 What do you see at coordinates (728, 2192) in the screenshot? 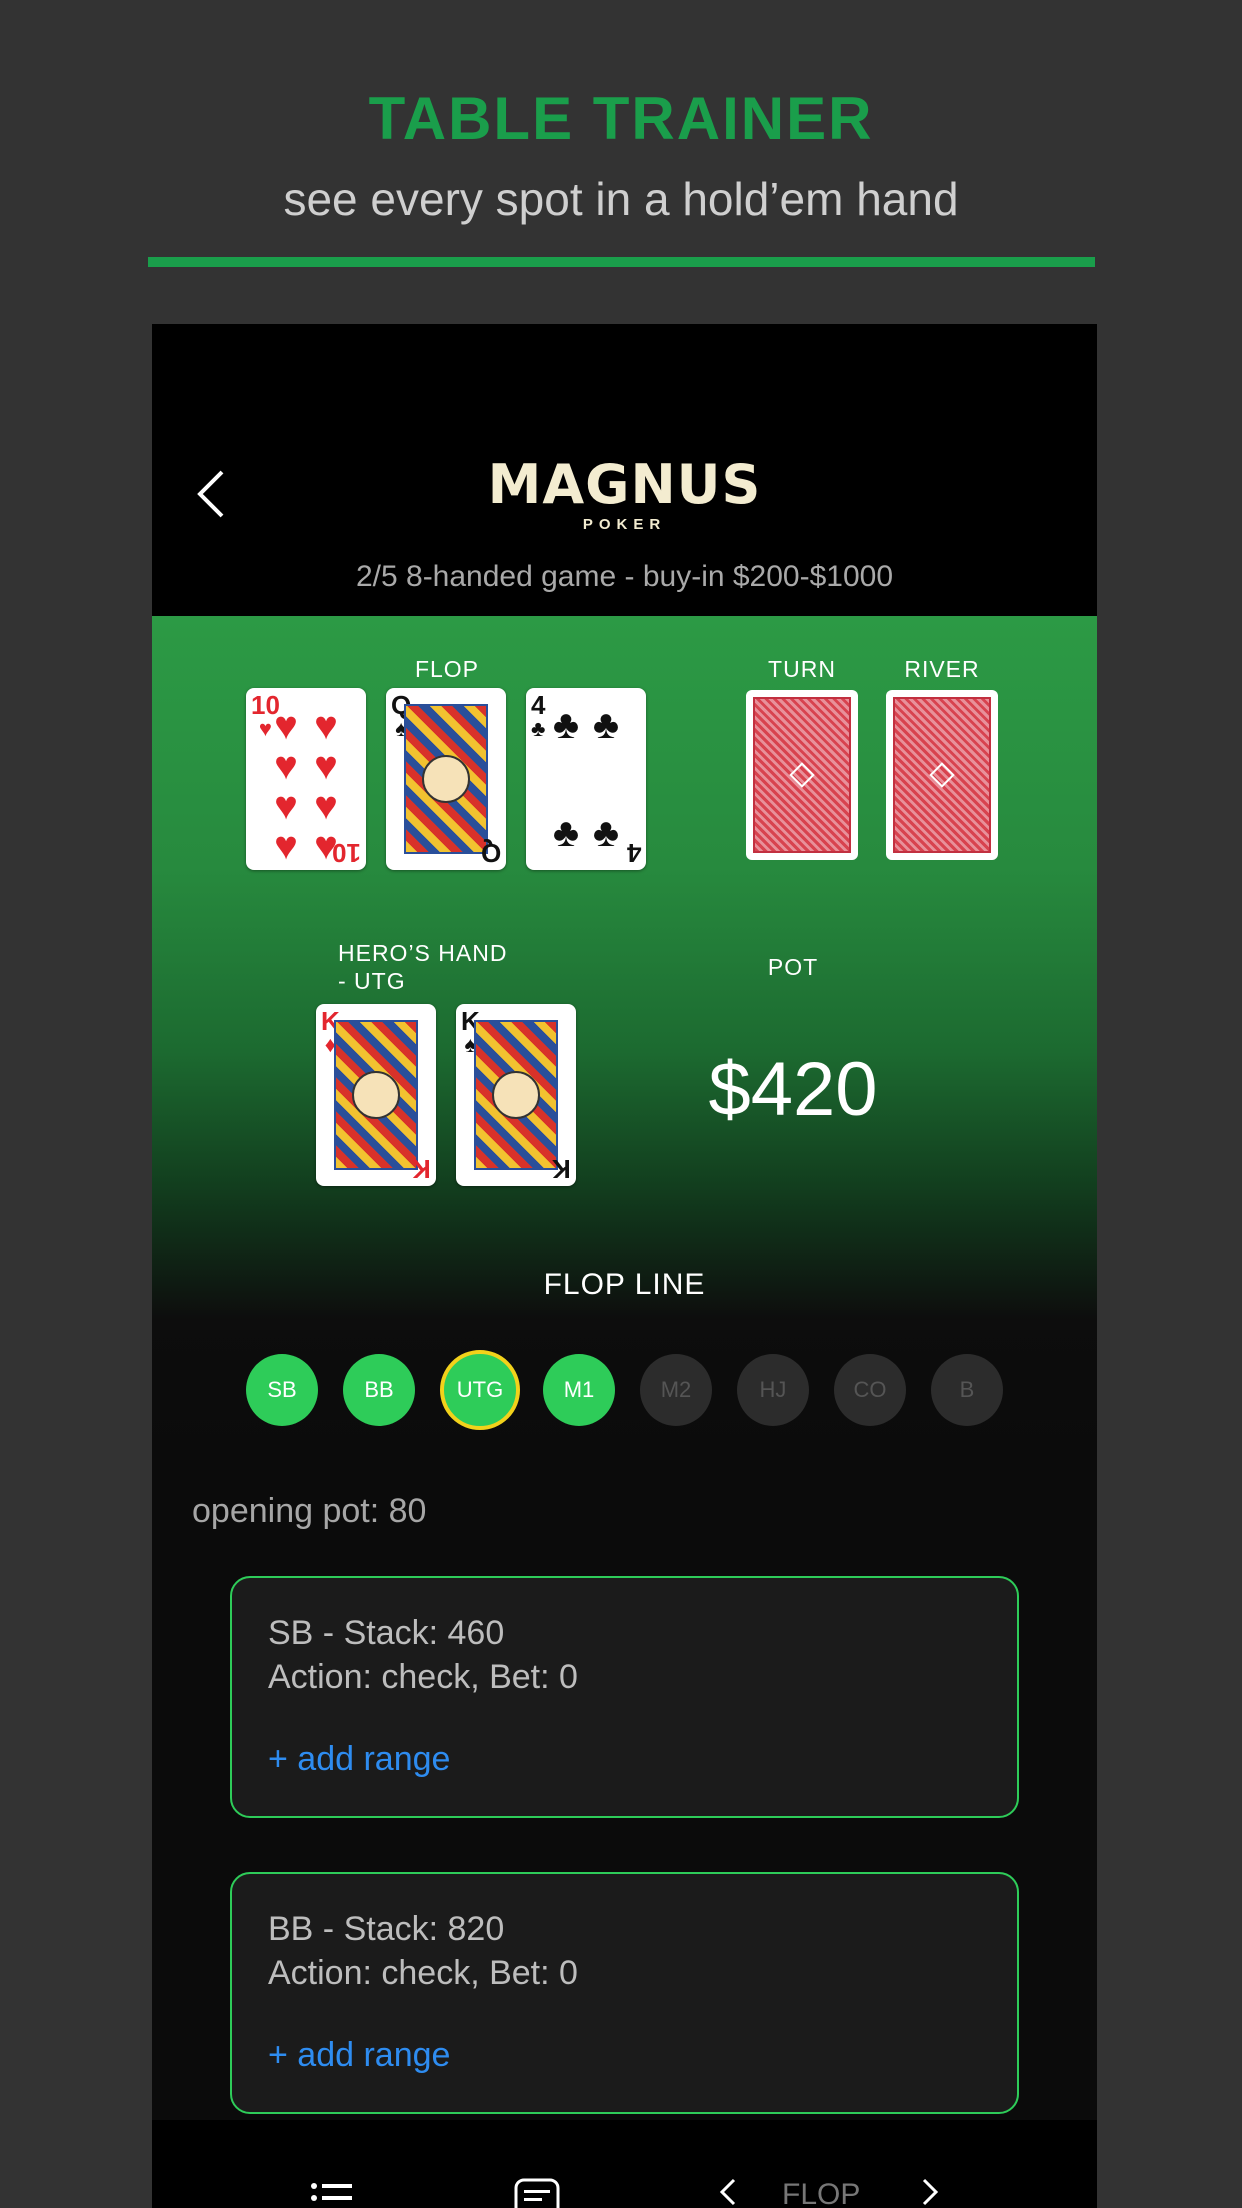
I see `chevron-left-icon` at bounding box center [728, 2192].